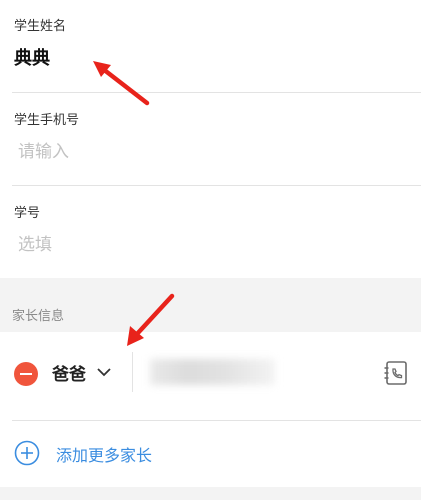 This screenshot has width=421, height=500. I want to click on contacts-phone-icon, so click(396, 373).